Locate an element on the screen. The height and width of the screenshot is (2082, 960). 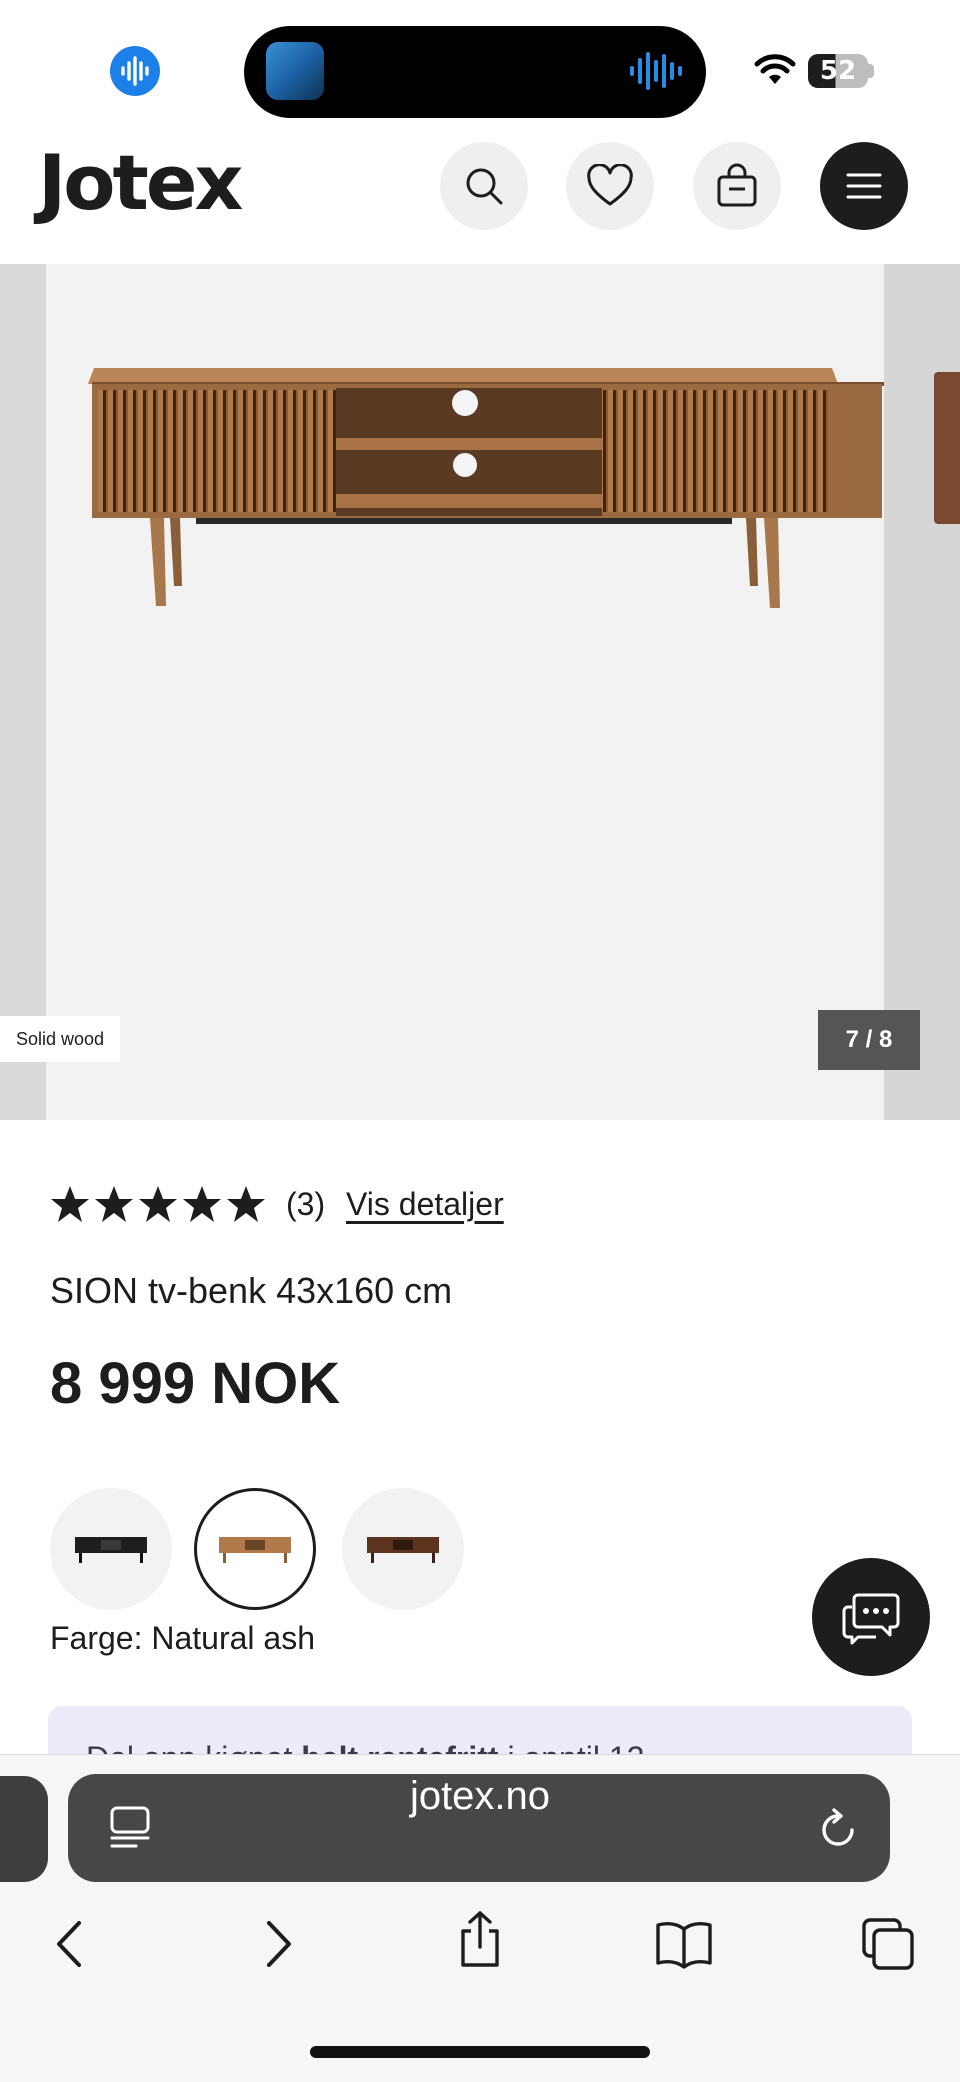
image-counter: 7 / 8 is located at coordinates (869, 1040).